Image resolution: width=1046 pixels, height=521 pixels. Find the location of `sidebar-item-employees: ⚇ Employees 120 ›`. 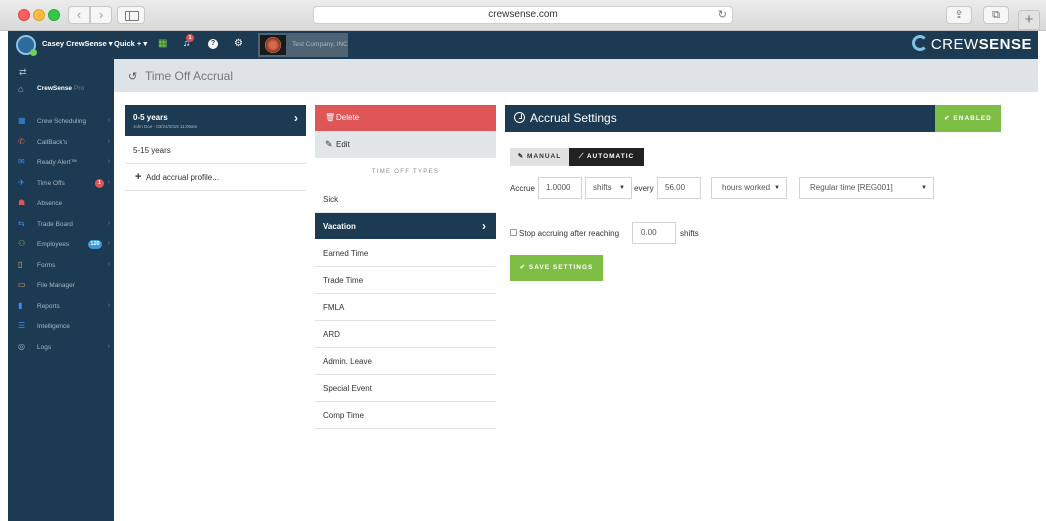

sidebar-item-employees: ⚇ Employees 120 › is located at coordinates (65, 245).